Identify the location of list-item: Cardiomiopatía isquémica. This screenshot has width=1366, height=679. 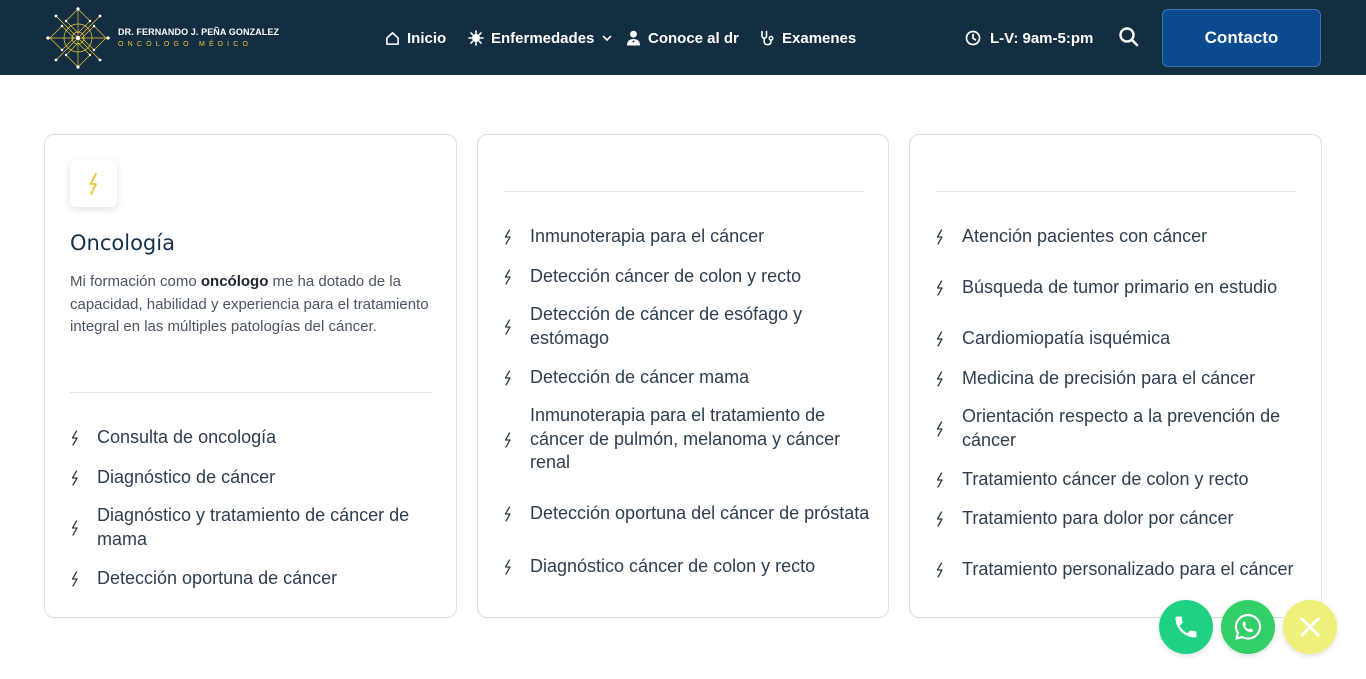
(1119, 339).